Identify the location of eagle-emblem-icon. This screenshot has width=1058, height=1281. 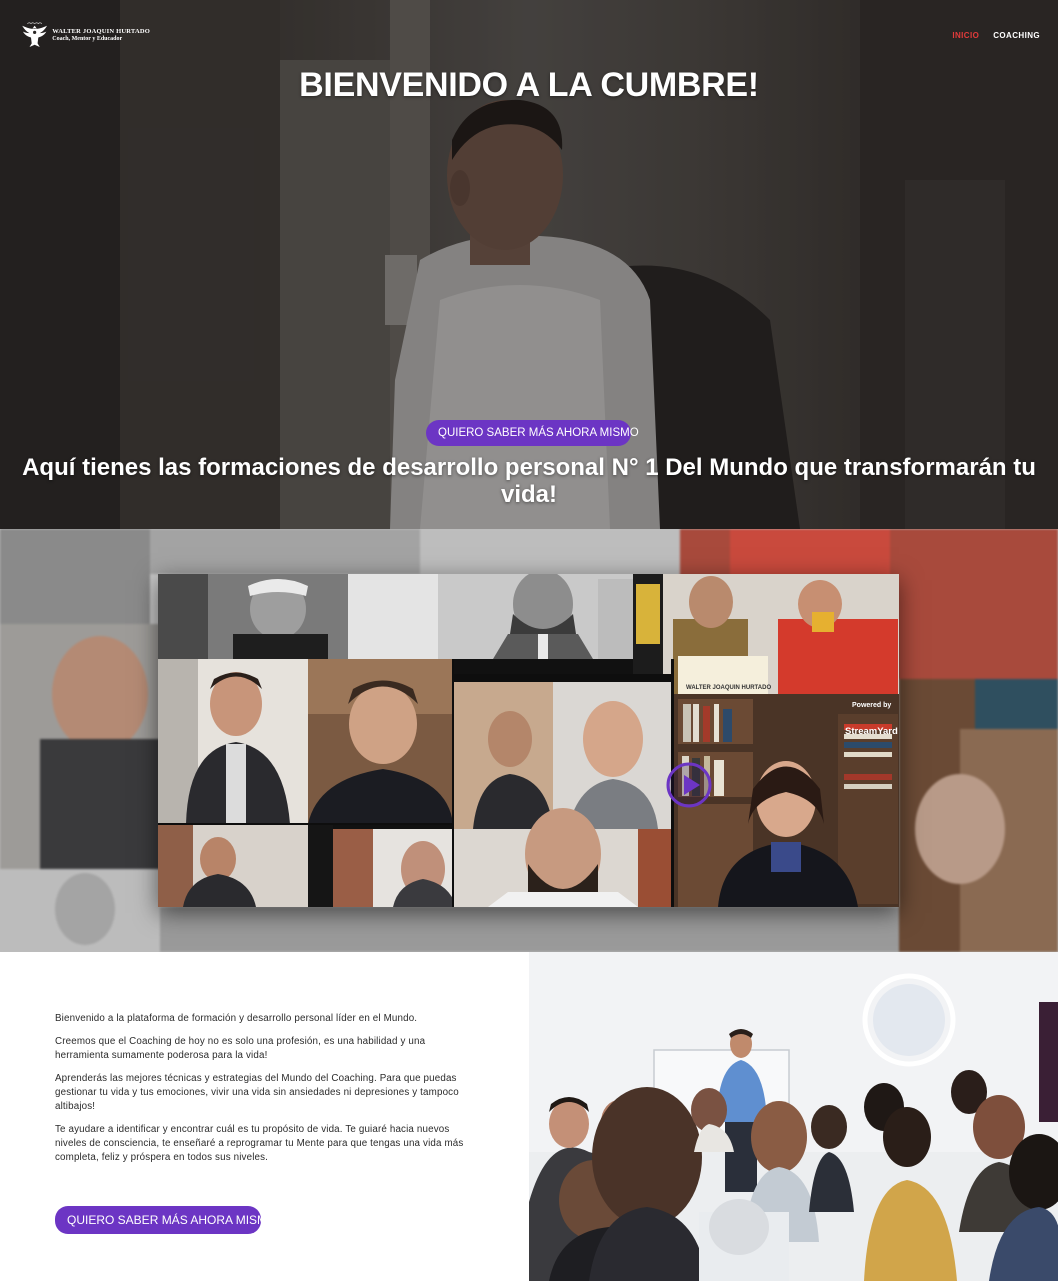
(35, 34).